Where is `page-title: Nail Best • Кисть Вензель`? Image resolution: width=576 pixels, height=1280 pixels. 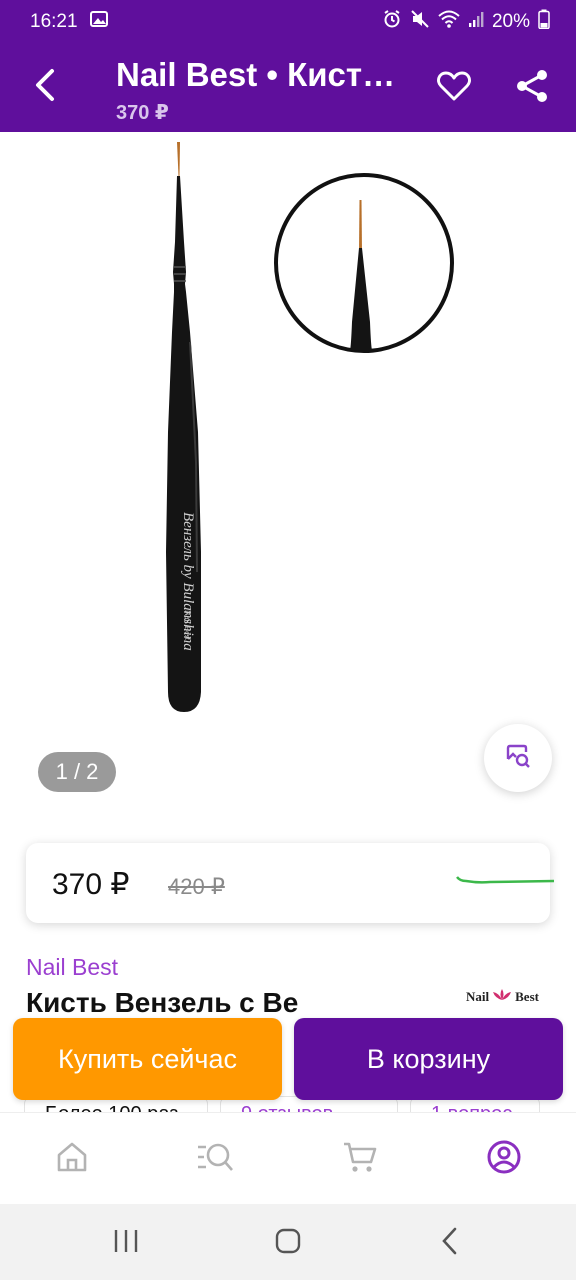 page-title: Nail Best • Кисть Вензель is located at coordinates (261, 74).